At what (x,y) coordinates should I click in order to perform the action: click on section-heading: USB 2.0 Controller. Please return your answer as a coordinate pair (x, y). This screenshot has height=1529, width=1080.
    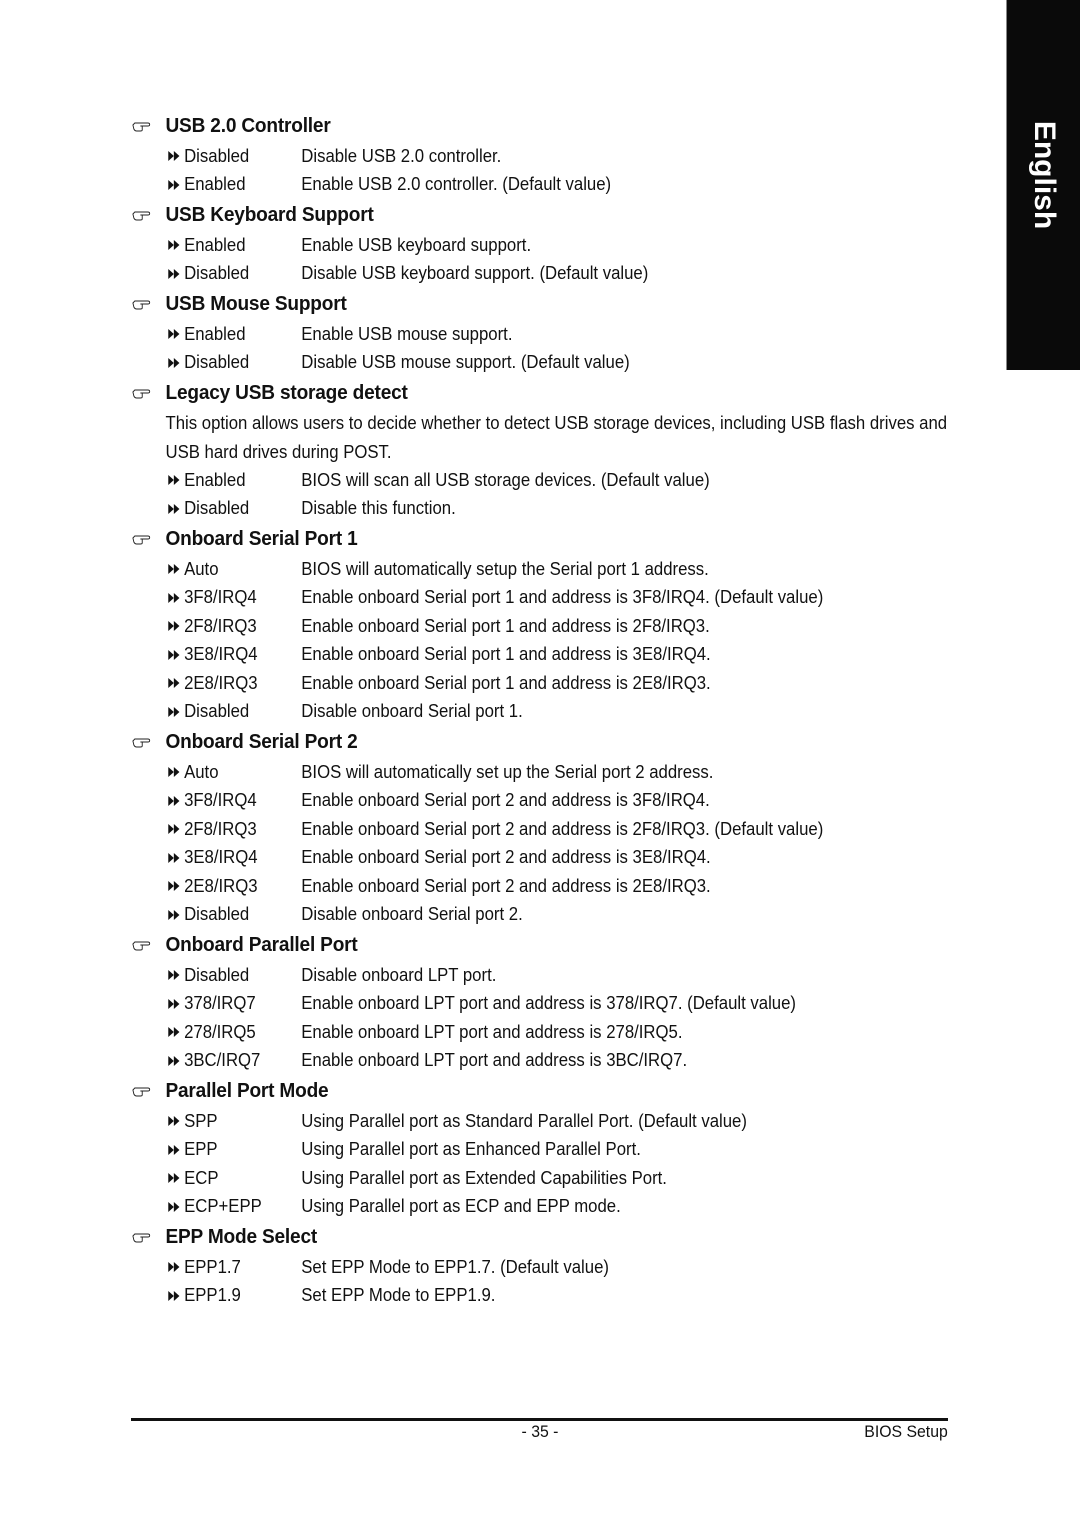
    Looking at the image, I should click on (513, 126).